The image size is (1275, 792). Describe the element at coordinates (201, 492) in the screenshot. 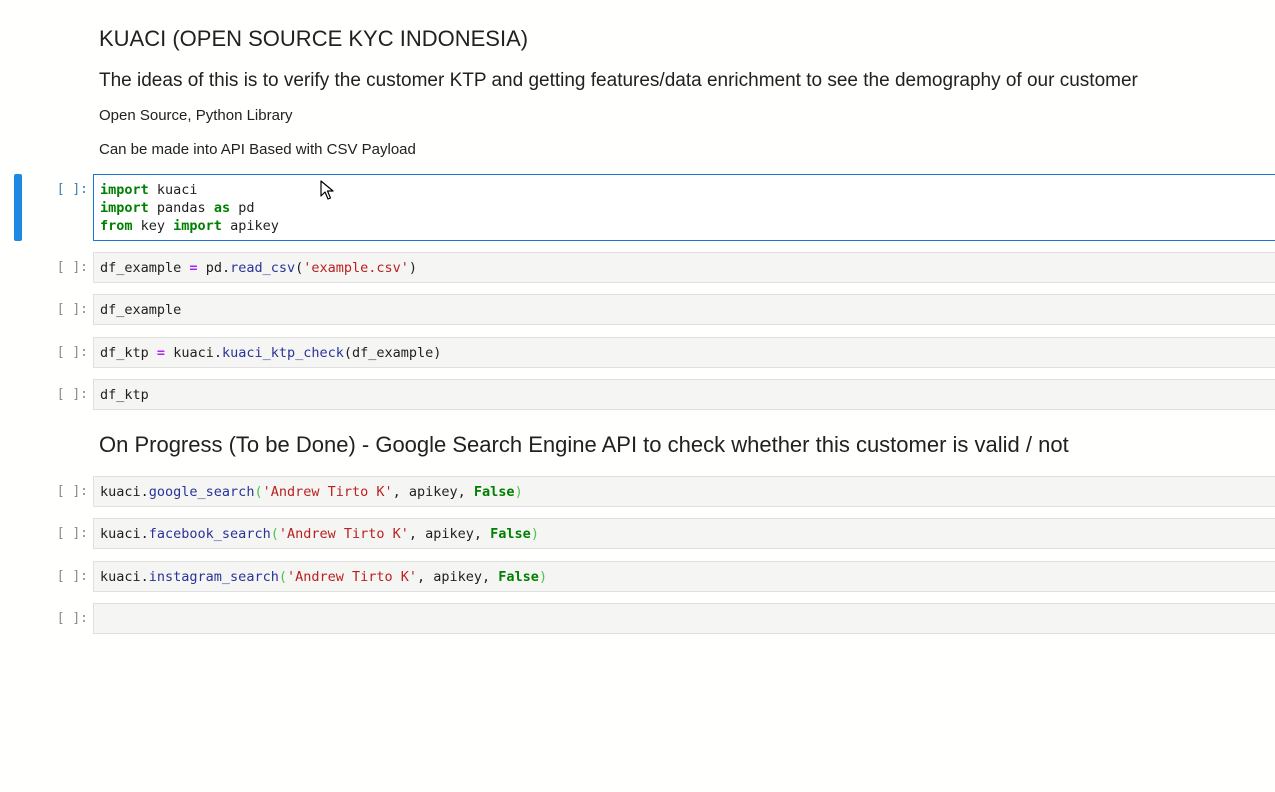

I see `code-function: google_search` at that location.